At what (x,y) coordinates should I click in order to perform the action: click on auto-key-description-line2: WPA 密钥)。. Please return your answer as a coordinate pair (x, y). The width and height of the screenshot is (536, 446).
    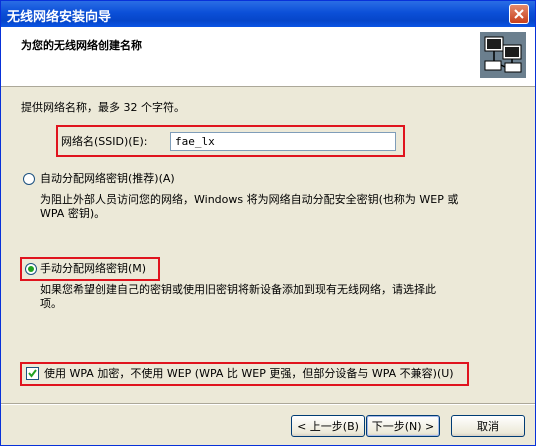
    Looking at the image, I should click on (73, 213).